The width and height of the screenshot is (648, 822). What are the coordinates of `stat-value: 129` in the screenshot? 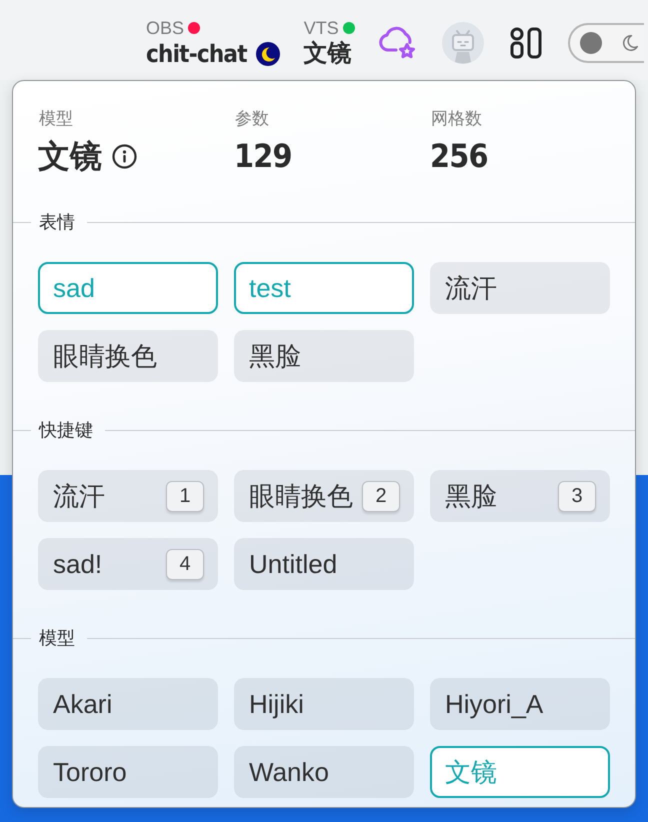 It's located at (263, 156).